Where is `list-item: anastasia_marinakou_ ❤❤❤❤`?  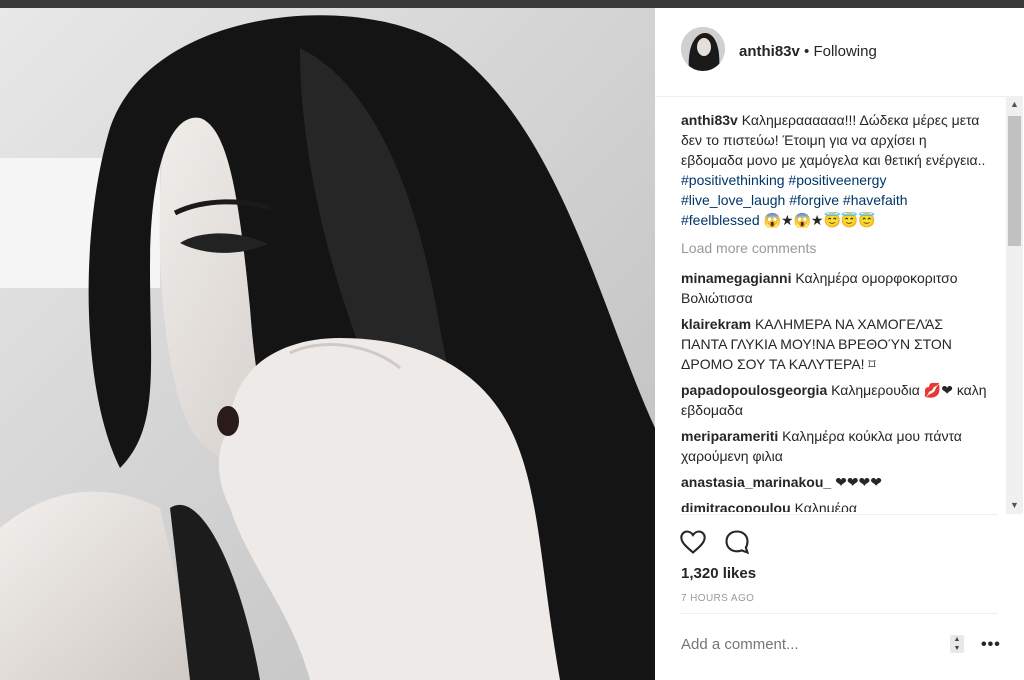 list-item: anastasia_marinakou_ ❤❤❤❤ is located at coordinates (835, 482).